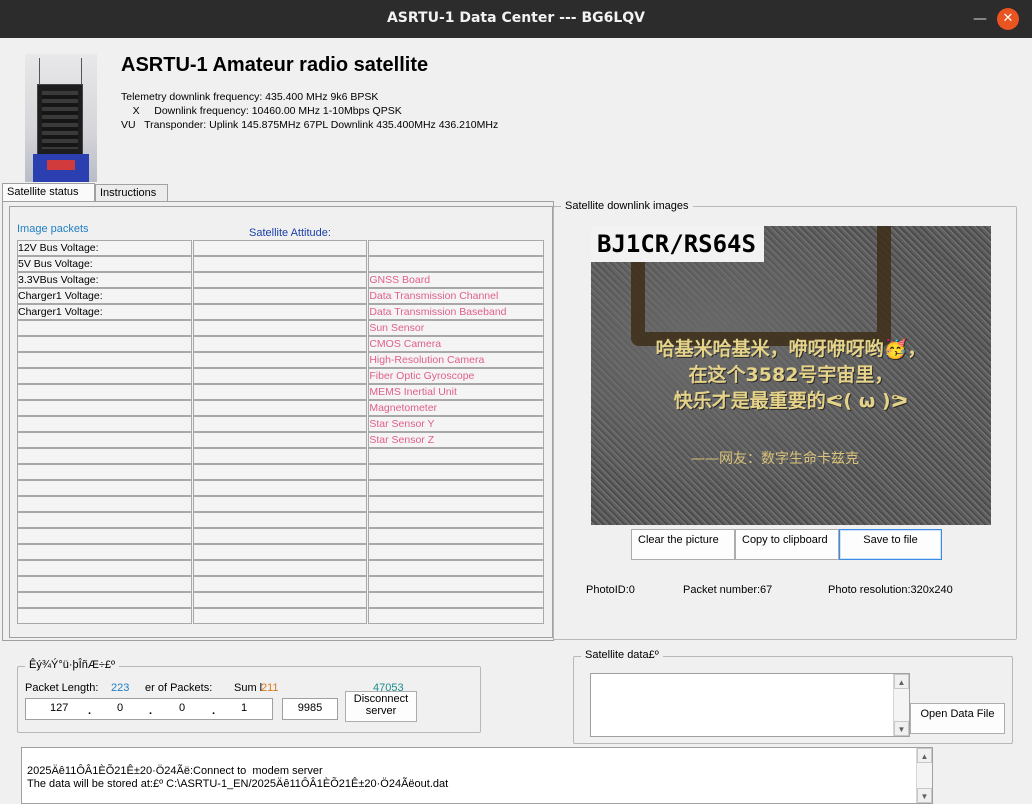 The image size is (1032, 804). I want to click on status-cell: Fiber Optic Gyroscope, so click(456, 376).